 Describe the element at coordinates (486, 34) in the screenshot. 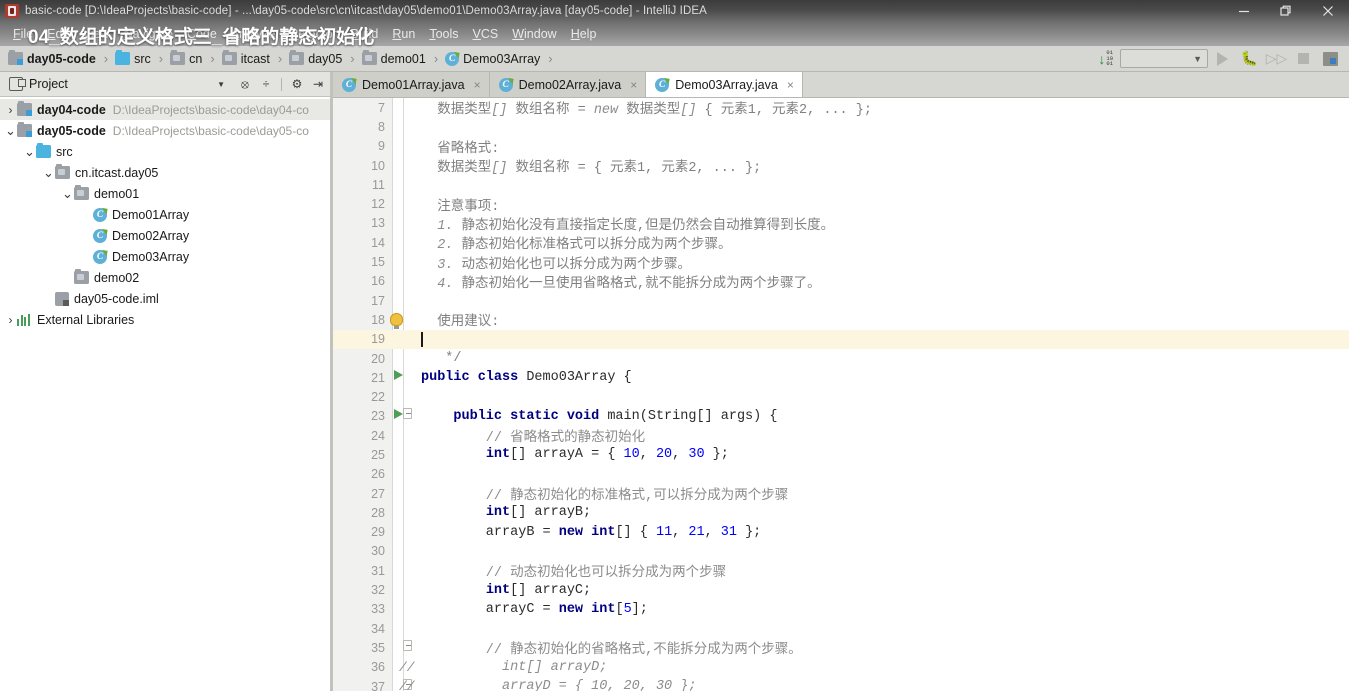

I see `menu-item-vcs: VCS` at that location.